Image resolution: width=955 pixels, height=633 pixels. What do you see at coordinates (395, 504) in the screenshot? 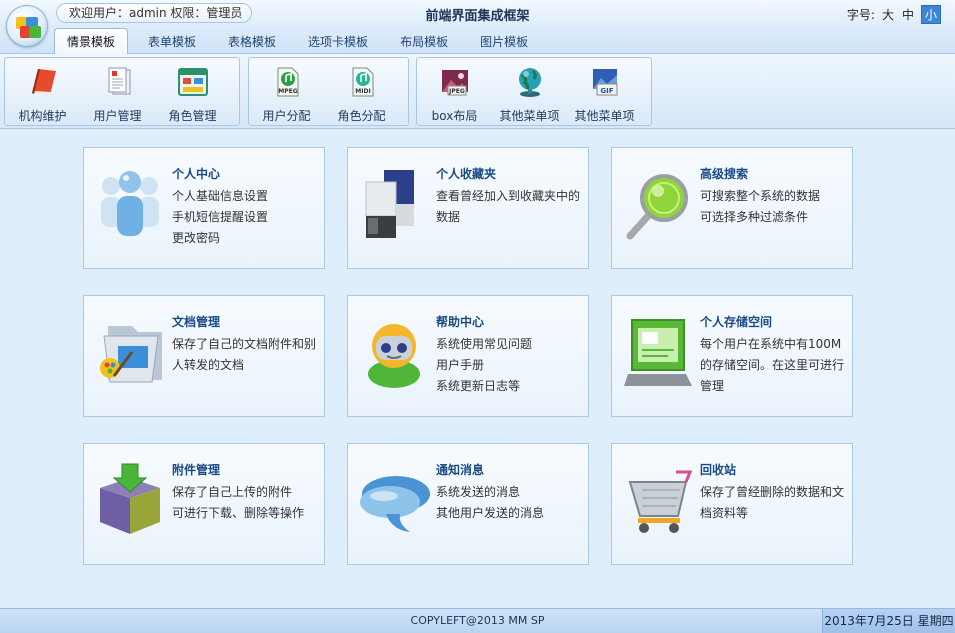
I see `message-cloud-icon` at bounding box center [395, 504].